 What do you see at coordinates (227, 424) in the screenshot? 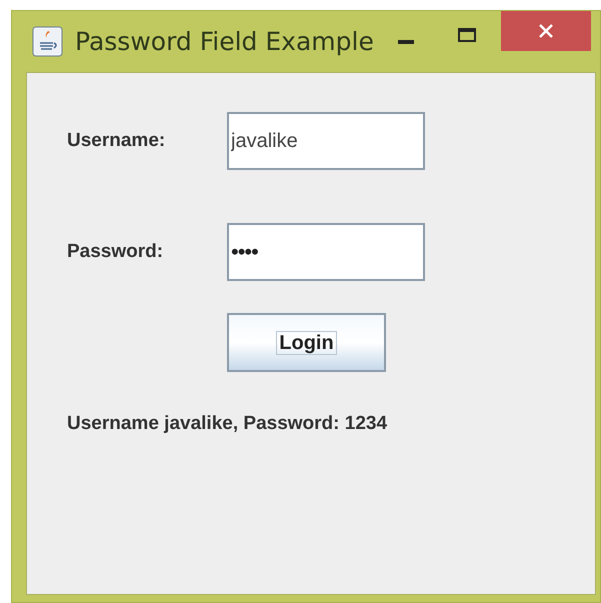
I see `result-text: Username javalike, Password: 1234` at bounding box center [227, 424].